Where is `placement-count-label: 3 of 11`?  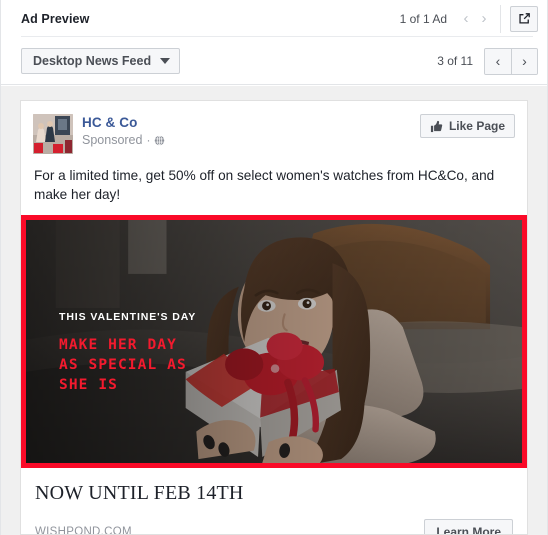
placement-count-label: 3 of 11 is located at coordinates (455, 61).